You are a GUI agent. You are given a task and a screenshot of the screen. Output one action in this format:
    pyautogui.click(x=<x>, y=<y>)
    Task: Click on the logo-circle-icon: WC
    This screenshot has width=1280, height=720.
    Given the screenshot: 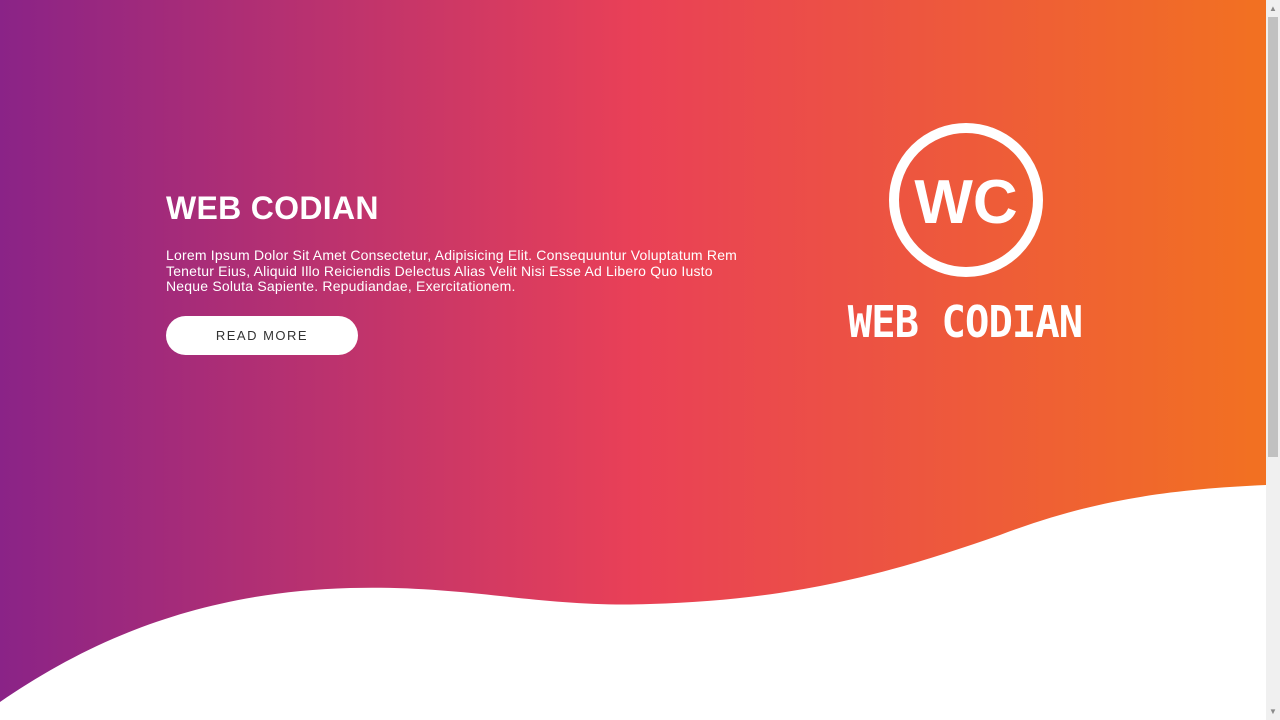 What is the action you would take?
    pyautogui.click(x=966, y=200)
    